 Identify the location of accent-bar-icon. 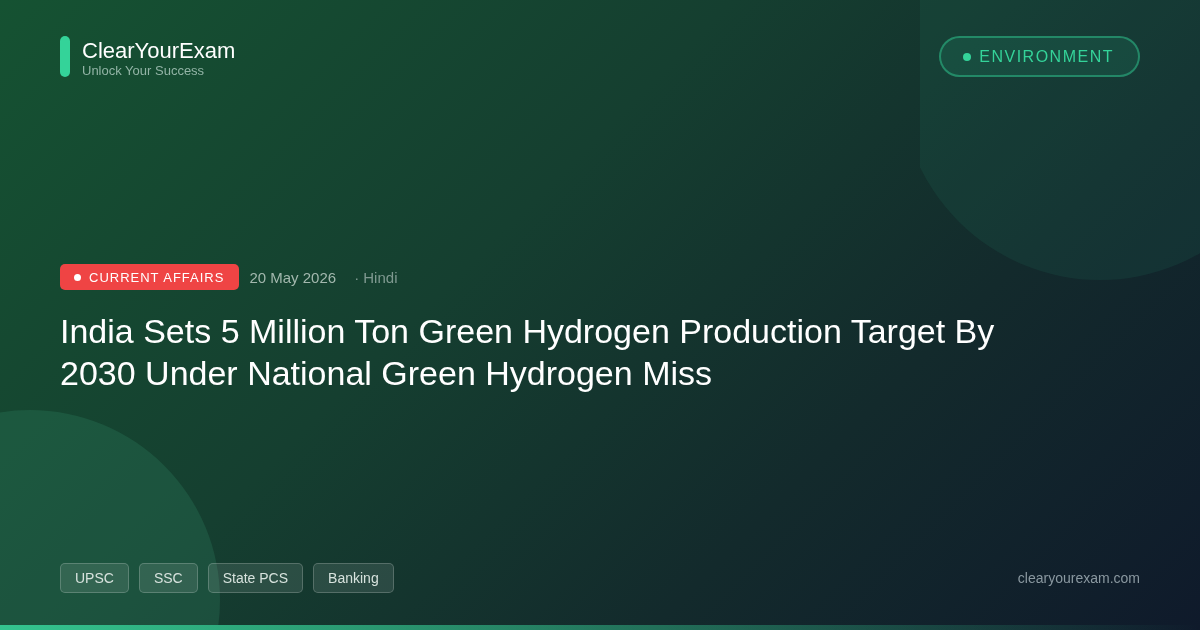
(65, 56).